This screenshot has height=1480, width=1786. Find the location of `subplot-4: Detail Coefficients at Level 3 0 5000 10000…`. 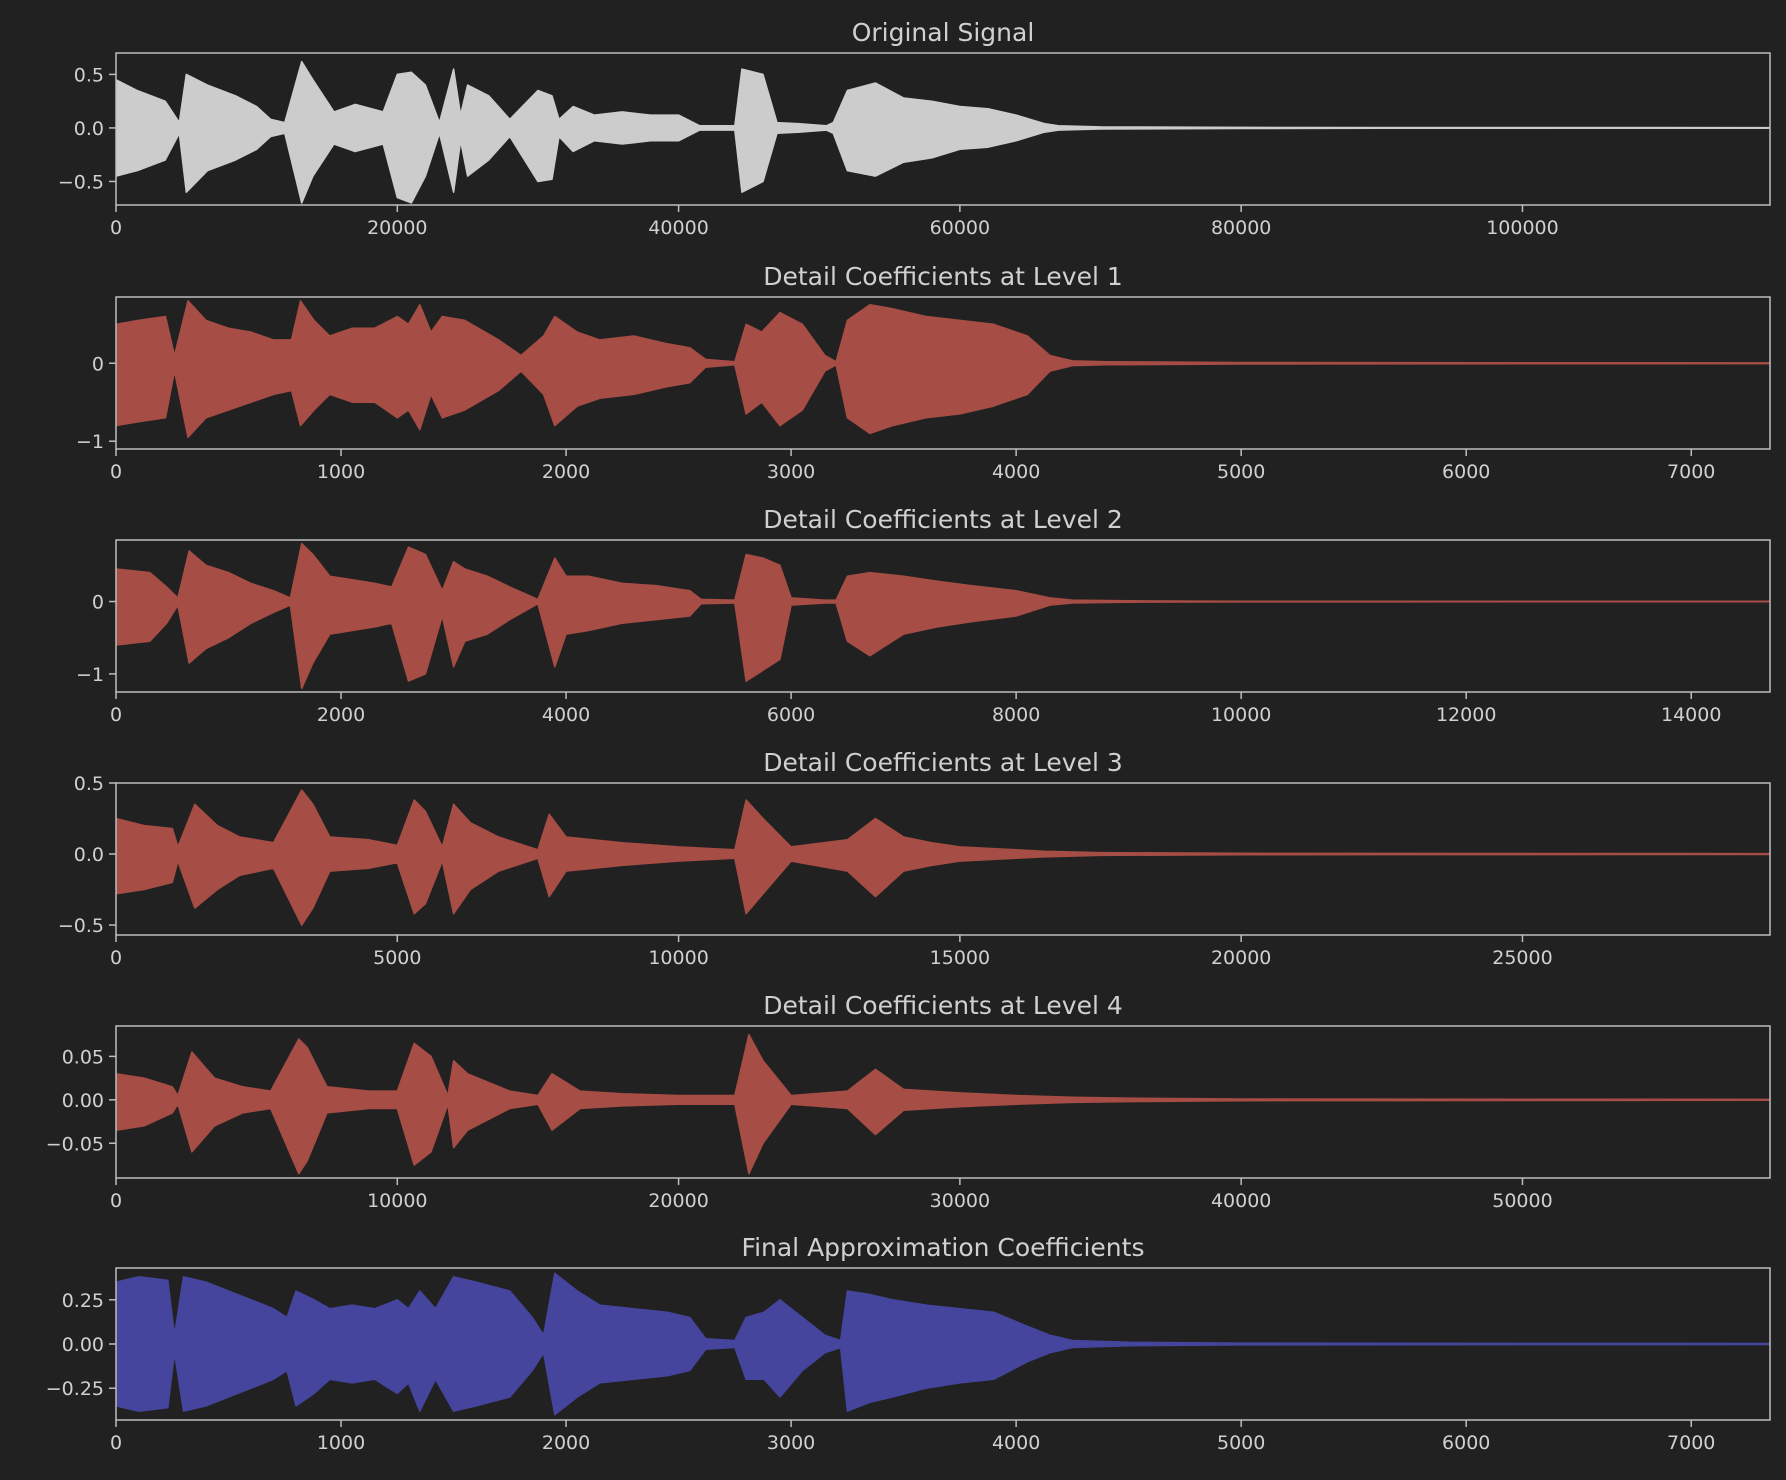

subplot-4: Detail Coefficients at Level 3 0 5000 10000… is located at coordinates (914, 858).